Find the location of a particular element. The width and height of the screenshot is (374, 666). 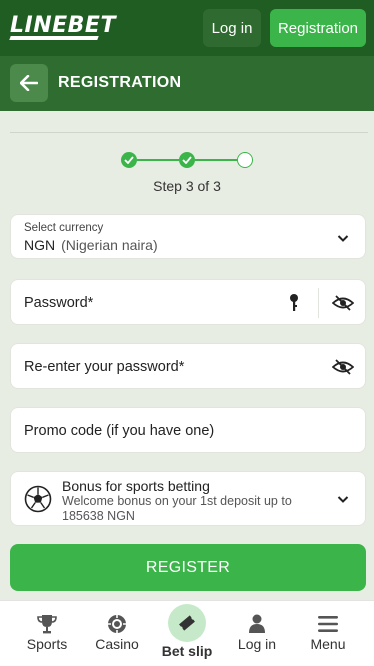

bet-slip-button is located at coordinates (187, 623).